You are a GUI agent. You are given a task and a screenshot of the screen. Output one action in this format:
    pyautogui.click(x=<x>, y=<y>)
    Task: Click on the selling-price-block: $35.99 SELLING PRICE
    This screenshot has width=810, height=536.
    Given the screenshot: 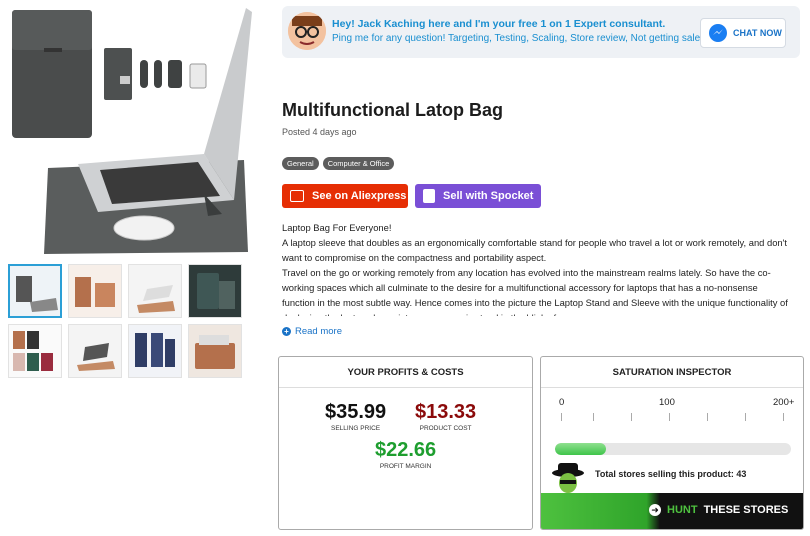 What is the action you would take?
    pyautogui.click(x=355, y=416)
    